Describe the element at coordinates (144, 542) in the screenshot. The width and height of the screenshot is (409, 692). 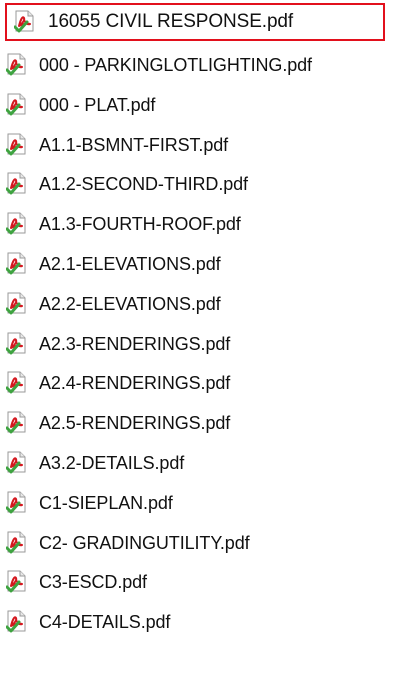
I see `file-name: C2- GRADINGUTILITY.pdf` at that location.